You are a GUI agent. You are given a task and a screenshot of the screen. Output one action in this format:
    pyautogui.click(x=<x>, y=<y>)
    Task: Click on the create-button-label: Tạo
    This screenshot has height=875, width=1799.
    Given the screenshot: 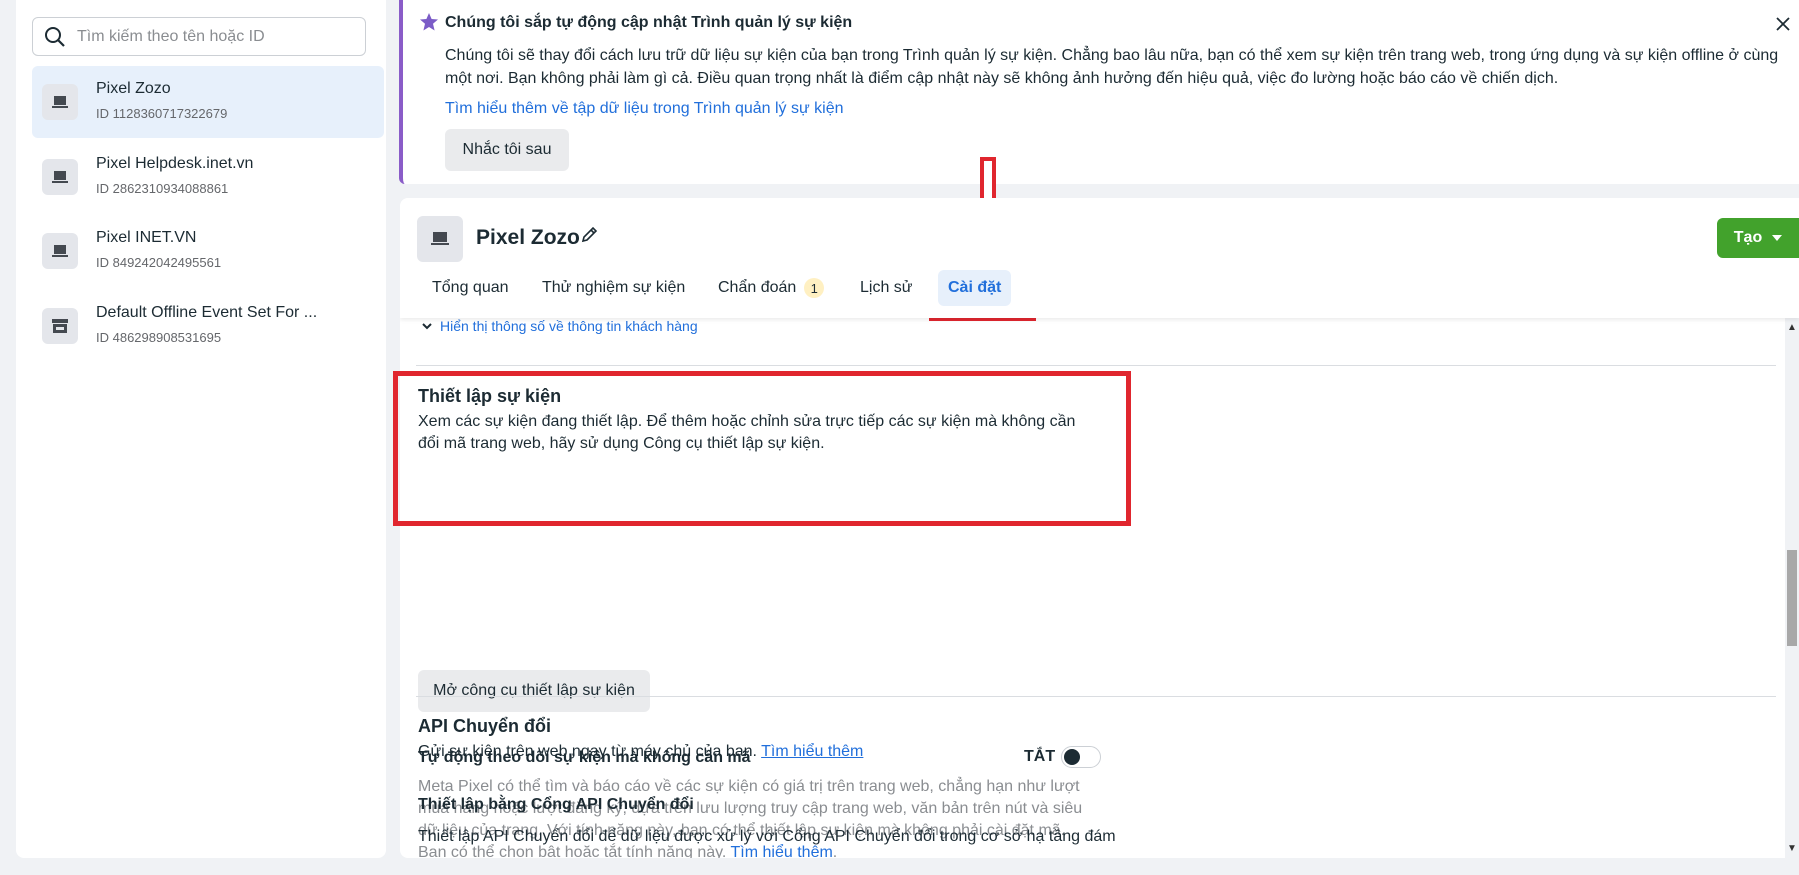 What is the action you would take?
    pyautogui.click(x=1748, y=237)
    